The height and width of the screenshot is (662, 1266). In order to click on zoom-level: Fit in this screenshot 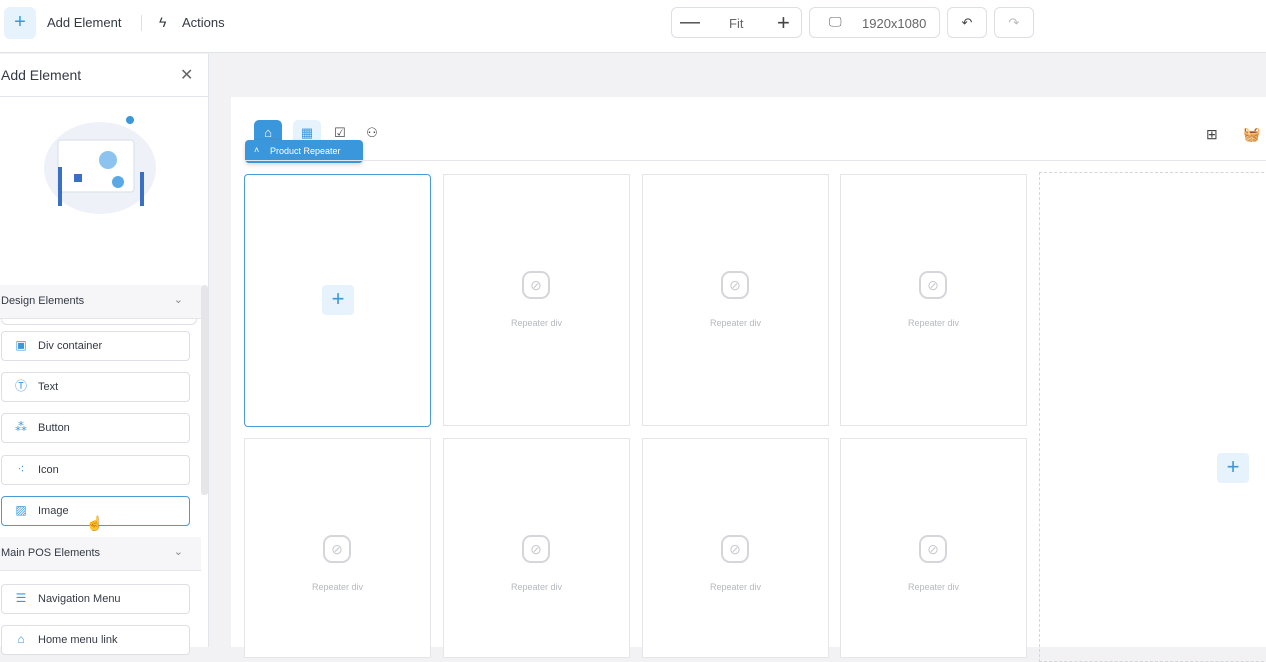, I will do `click(736, 23)`.